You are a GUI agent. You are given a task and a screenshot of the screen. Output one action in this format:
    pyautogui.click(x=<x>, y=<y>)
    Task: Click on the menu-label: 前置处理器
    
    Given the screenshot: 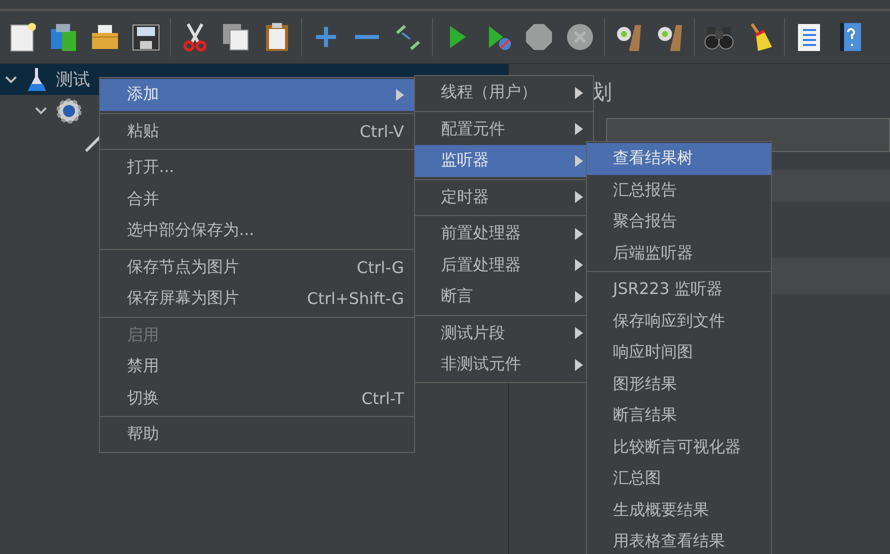 What is the action you would take?
    pyautogui.click(x=481, y=233)
    